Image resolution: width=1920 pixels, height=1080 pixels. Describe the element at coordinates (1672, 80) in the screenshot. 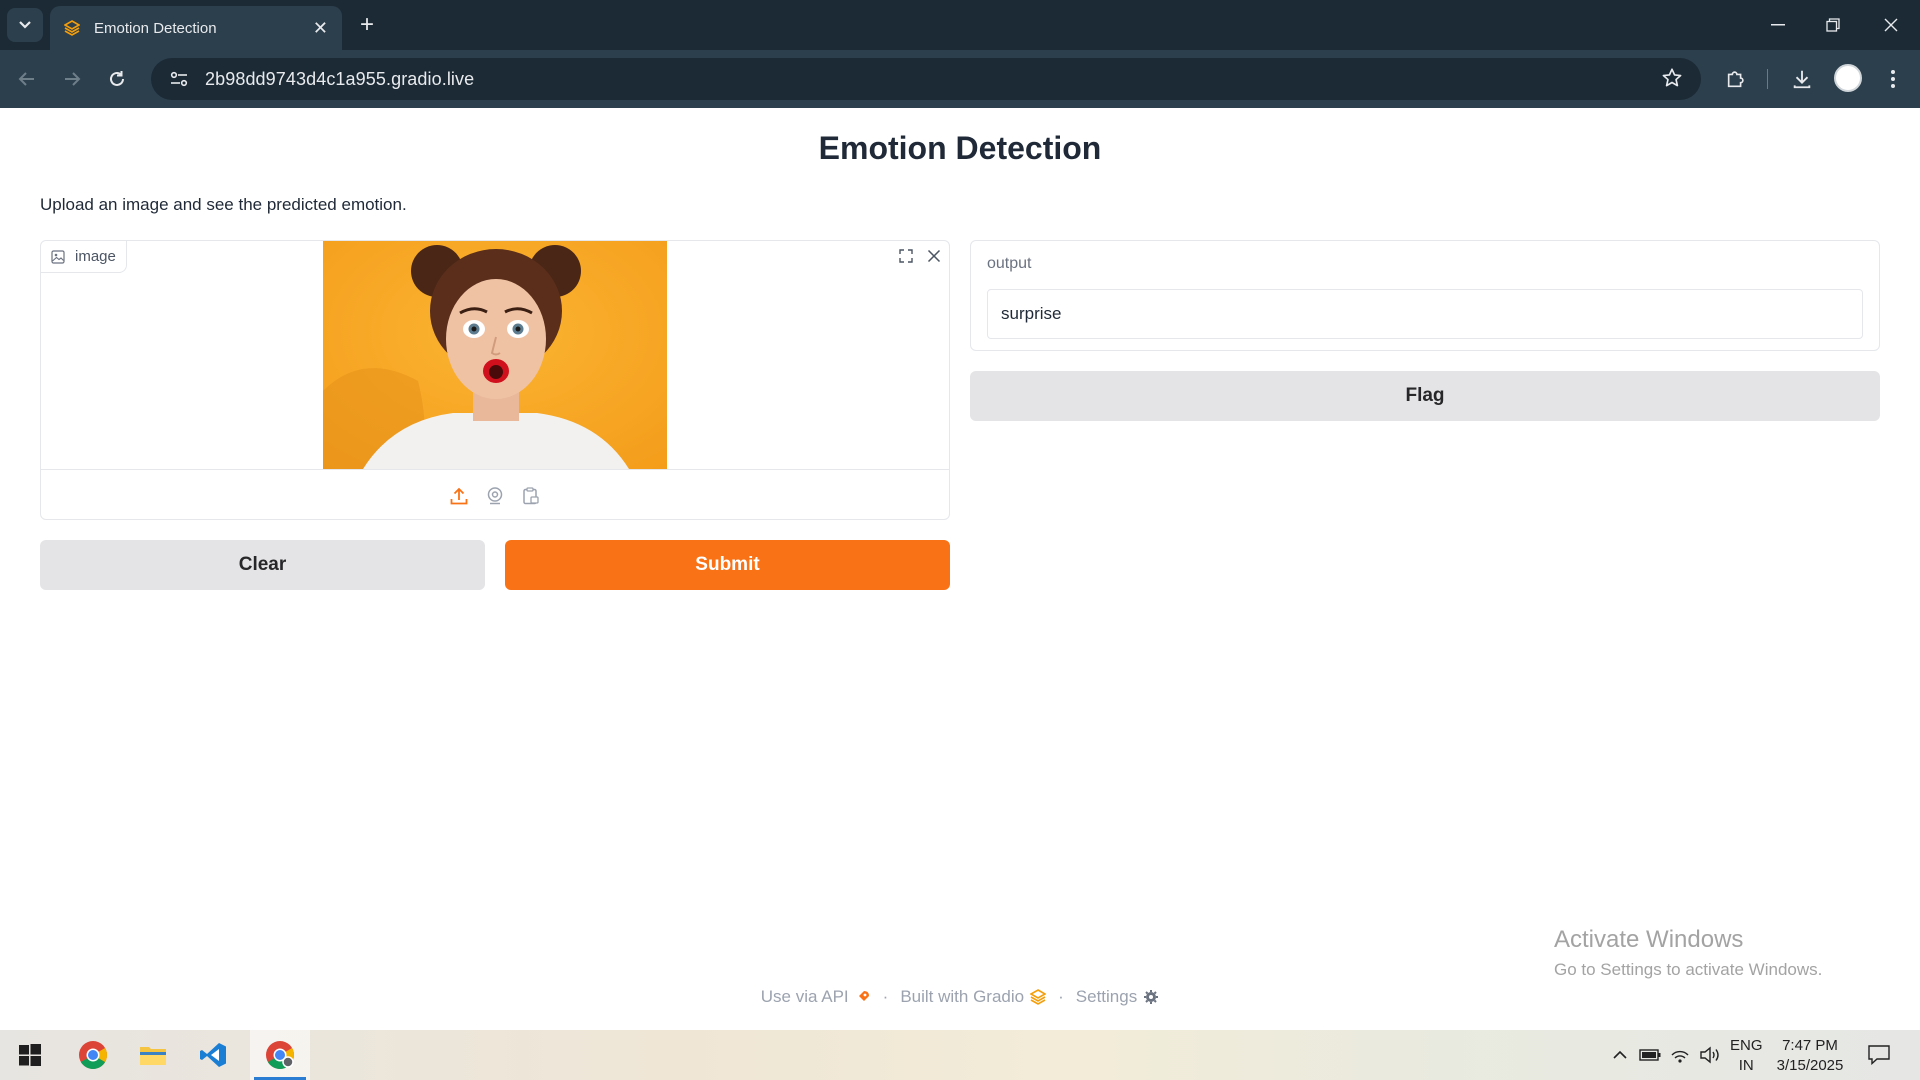

I see `bookmark-star-icon` at that location.